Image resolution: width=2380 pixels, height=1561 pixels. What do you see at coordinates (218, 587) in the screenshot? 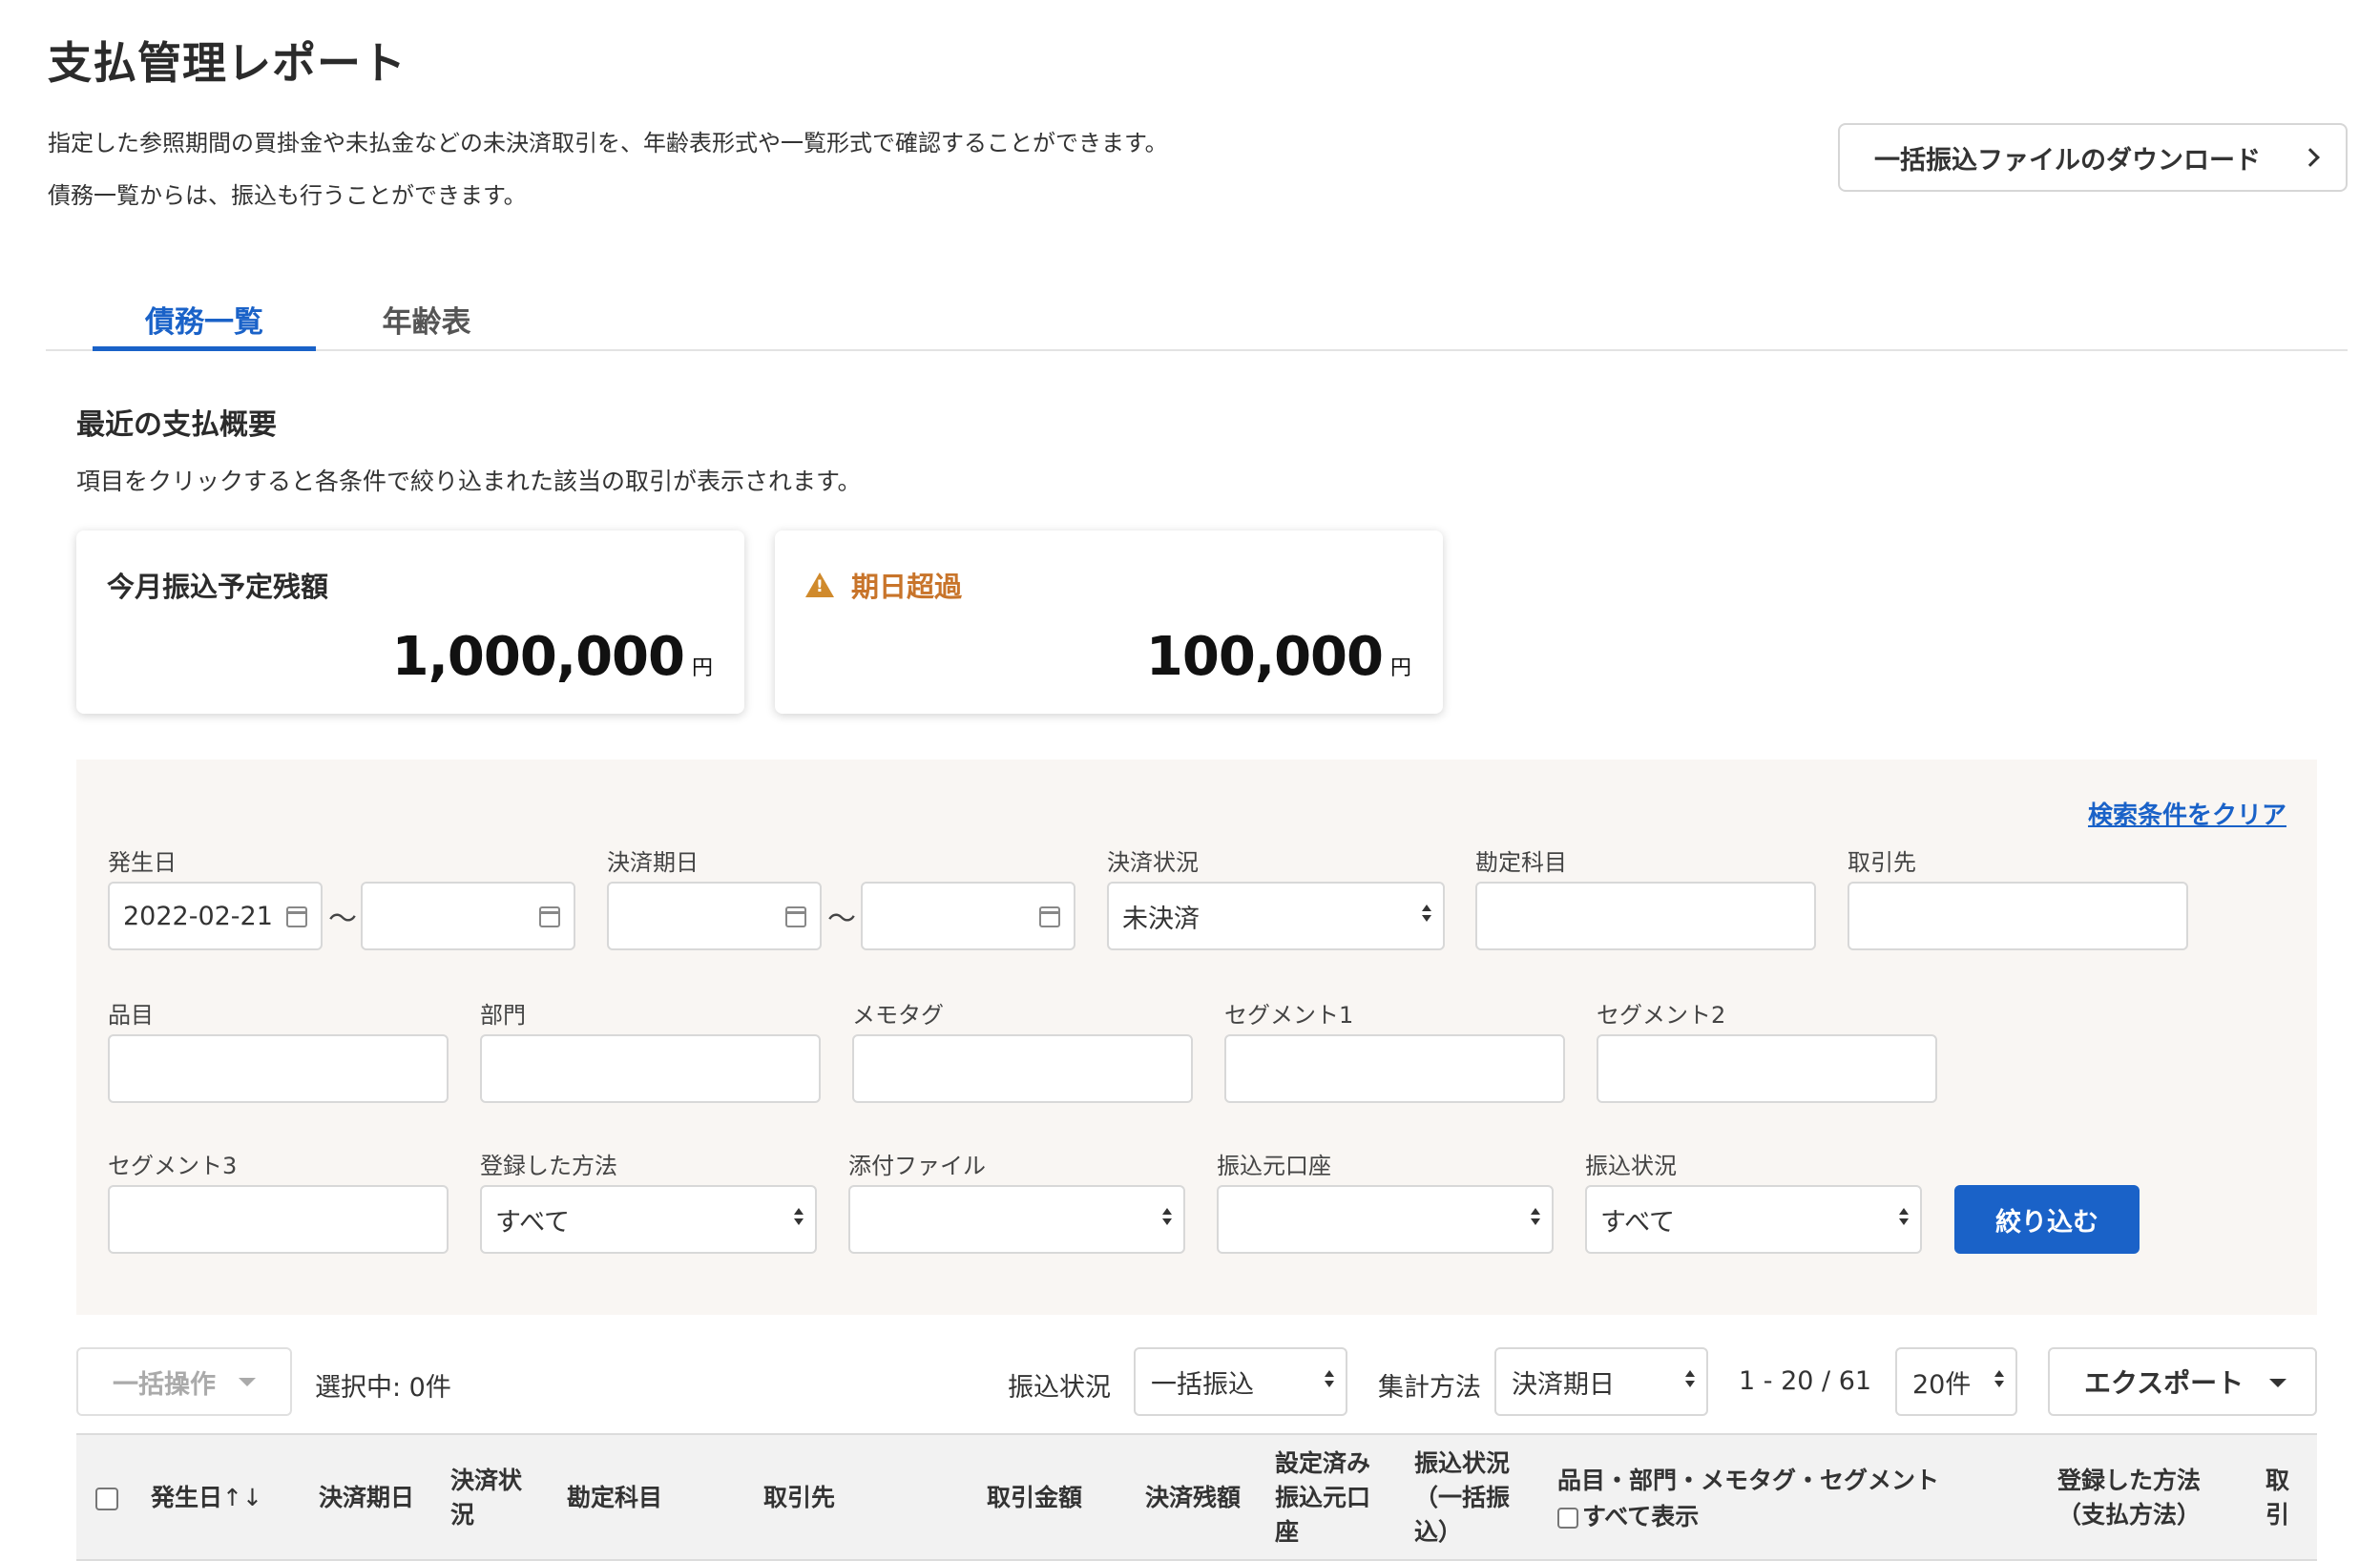
I see `card-label: 今月振込予定残額` at bounding box center [218, 587].